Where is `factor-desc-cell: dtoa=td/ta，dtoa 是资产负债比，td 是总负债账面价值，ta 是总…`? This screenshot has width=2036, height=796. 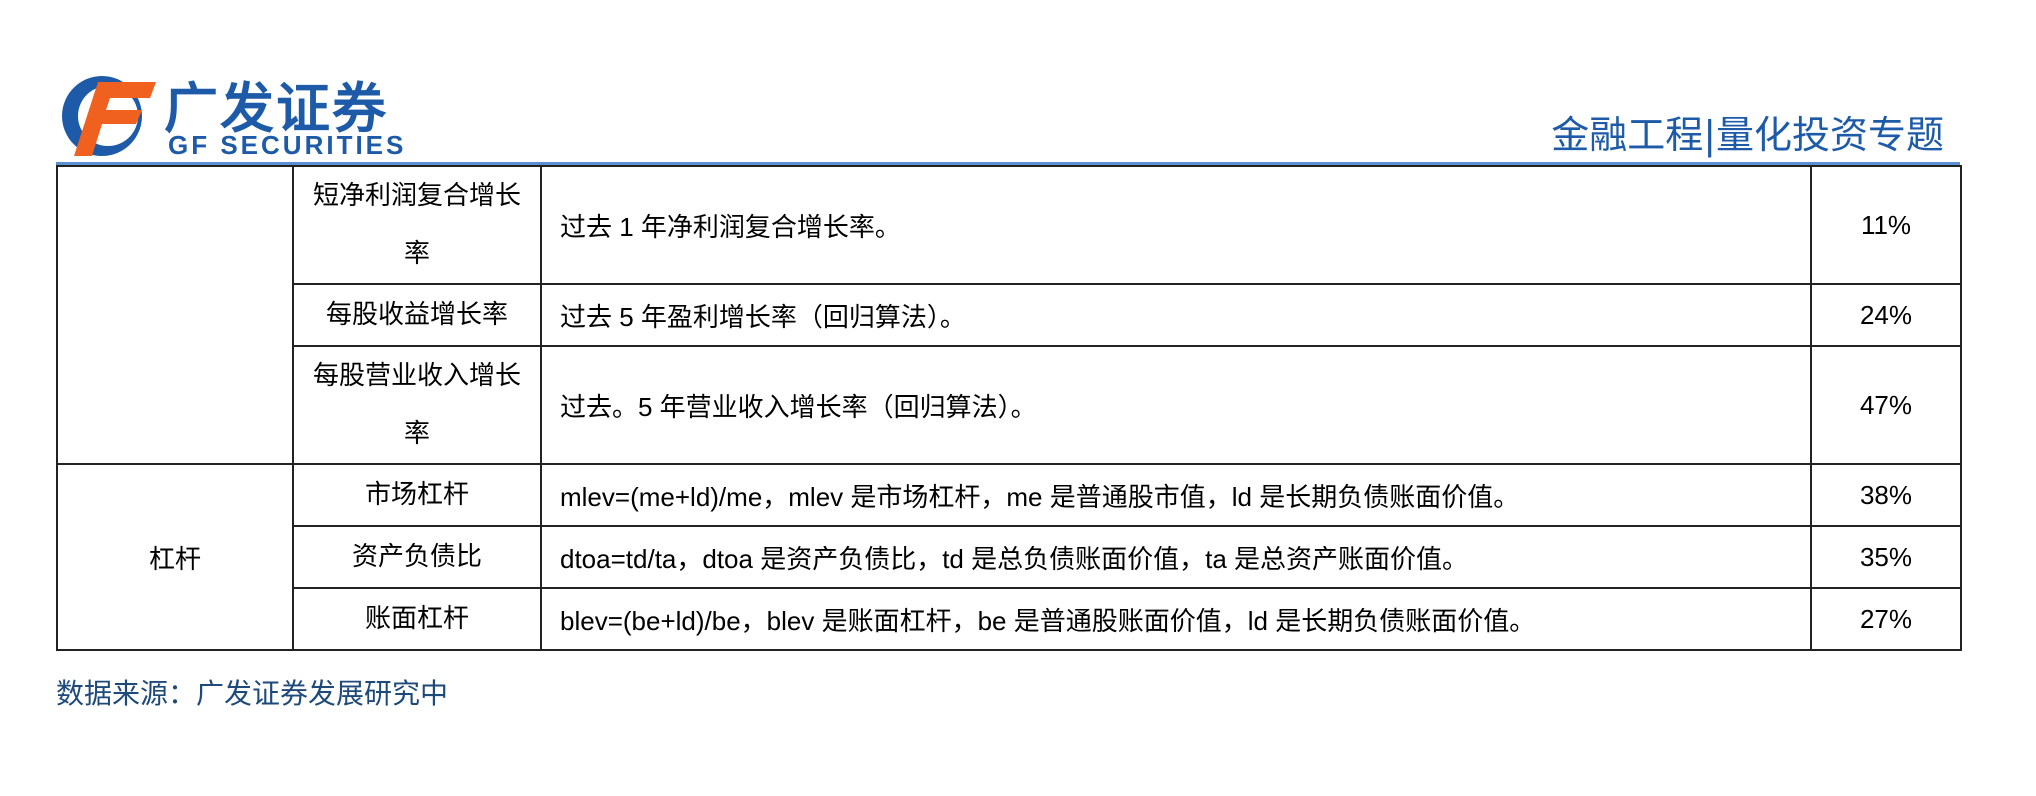
factor-desc-cell: dtoa=td/ta，dtoa 是资产负债比，td 是总负债账面价值，ta 是总… is located at coordinates (1176, 557).